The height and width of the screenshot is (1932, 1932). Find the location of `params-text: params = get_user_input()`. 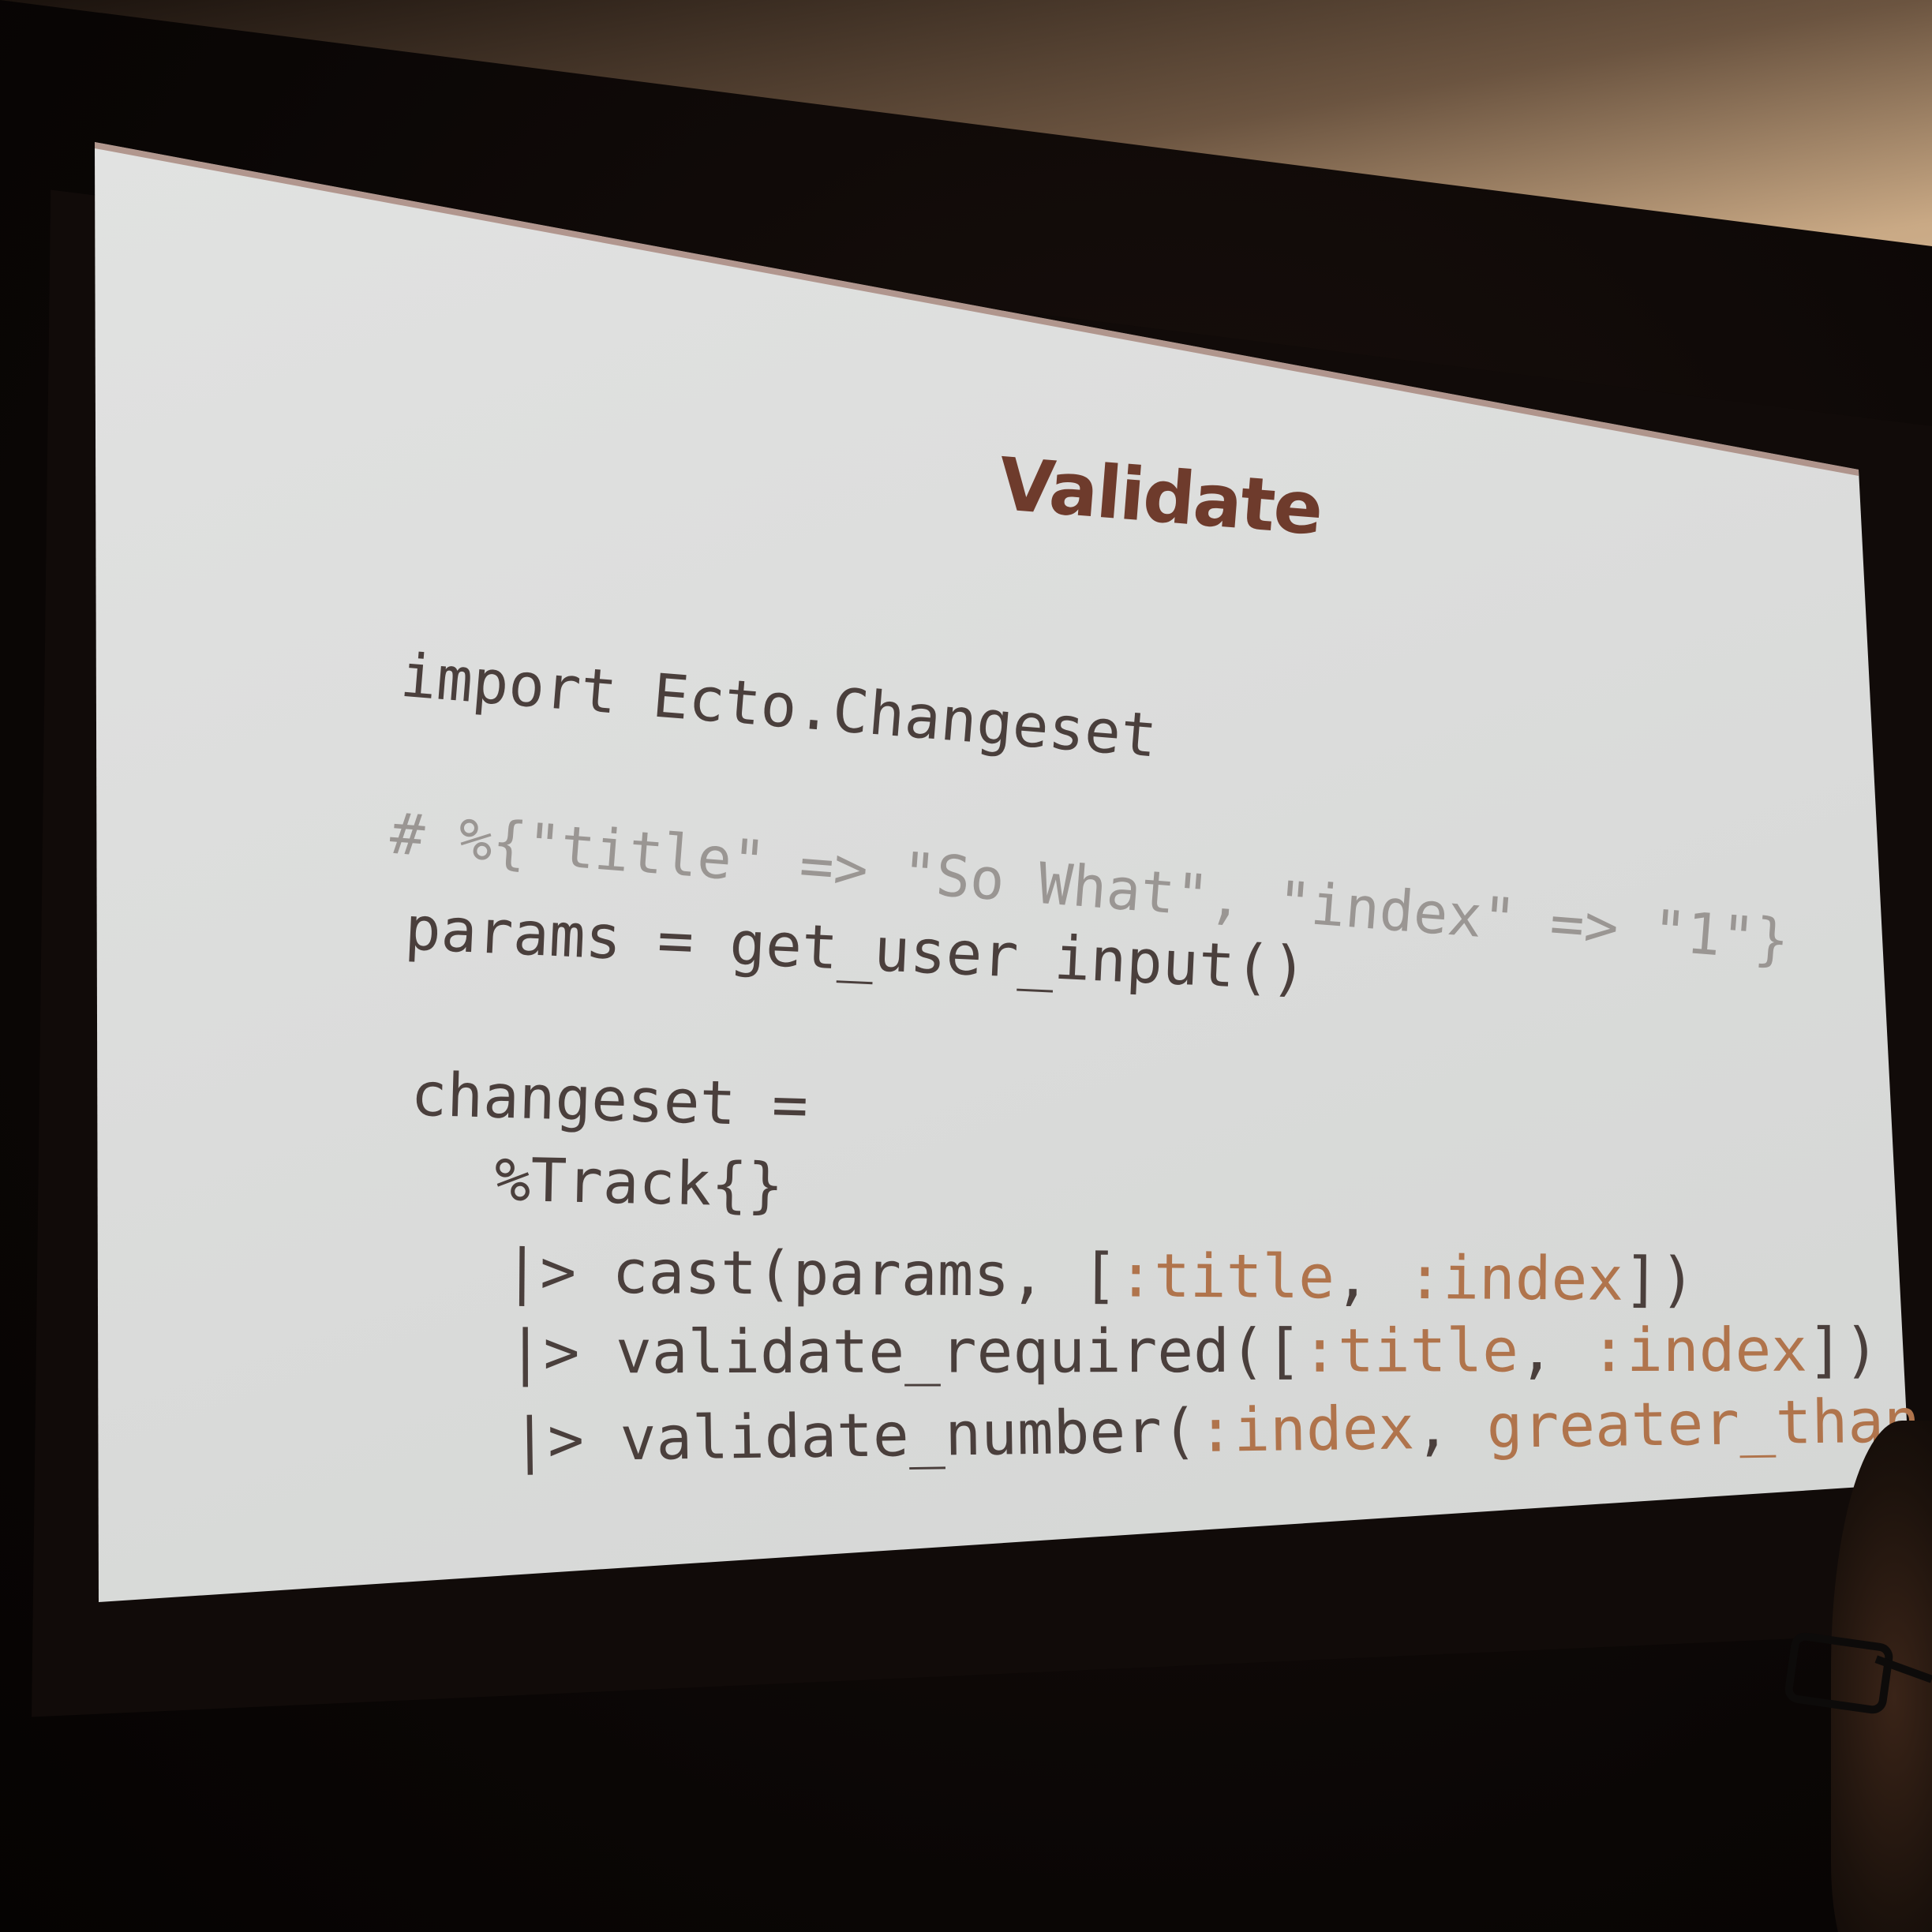

params-text: params = get_user_input() is located at coordinates (856, 949).